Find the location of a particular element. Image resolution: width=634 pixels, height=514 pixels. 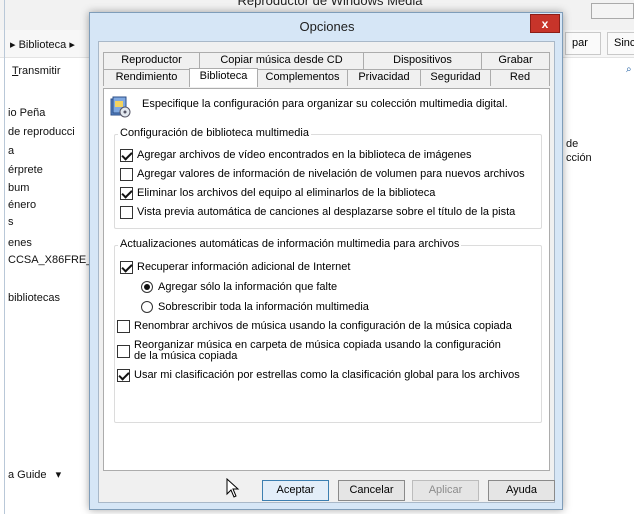

group-legend: Configuración de biblioteca multimedia is located at coordinates (214, 133).